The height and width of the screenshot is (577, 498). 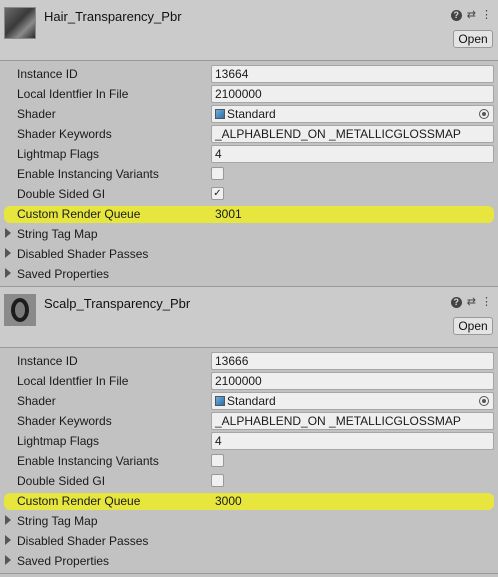 What do you see at coordinates (217, 480) in the screenshot?
I see `double-sided-checkbox` at bounding box center [217, 480].